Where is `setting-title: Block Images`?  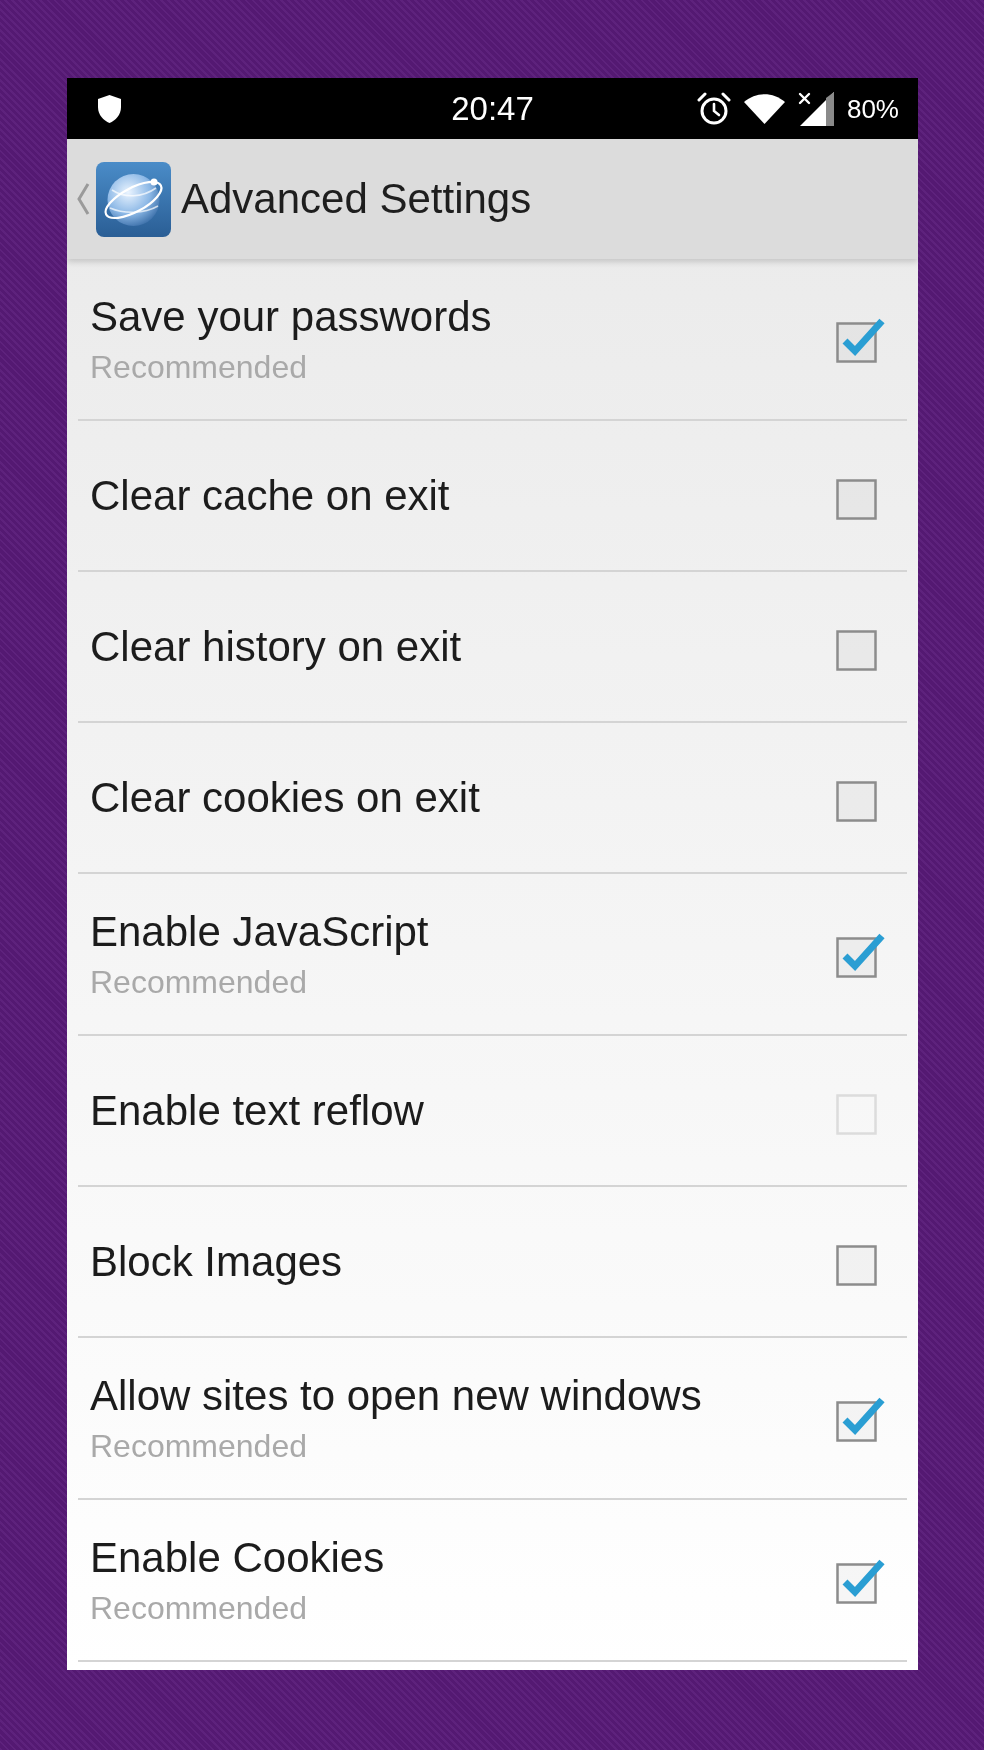
setting-title: Block Images is located at coordinates (217, 1261).